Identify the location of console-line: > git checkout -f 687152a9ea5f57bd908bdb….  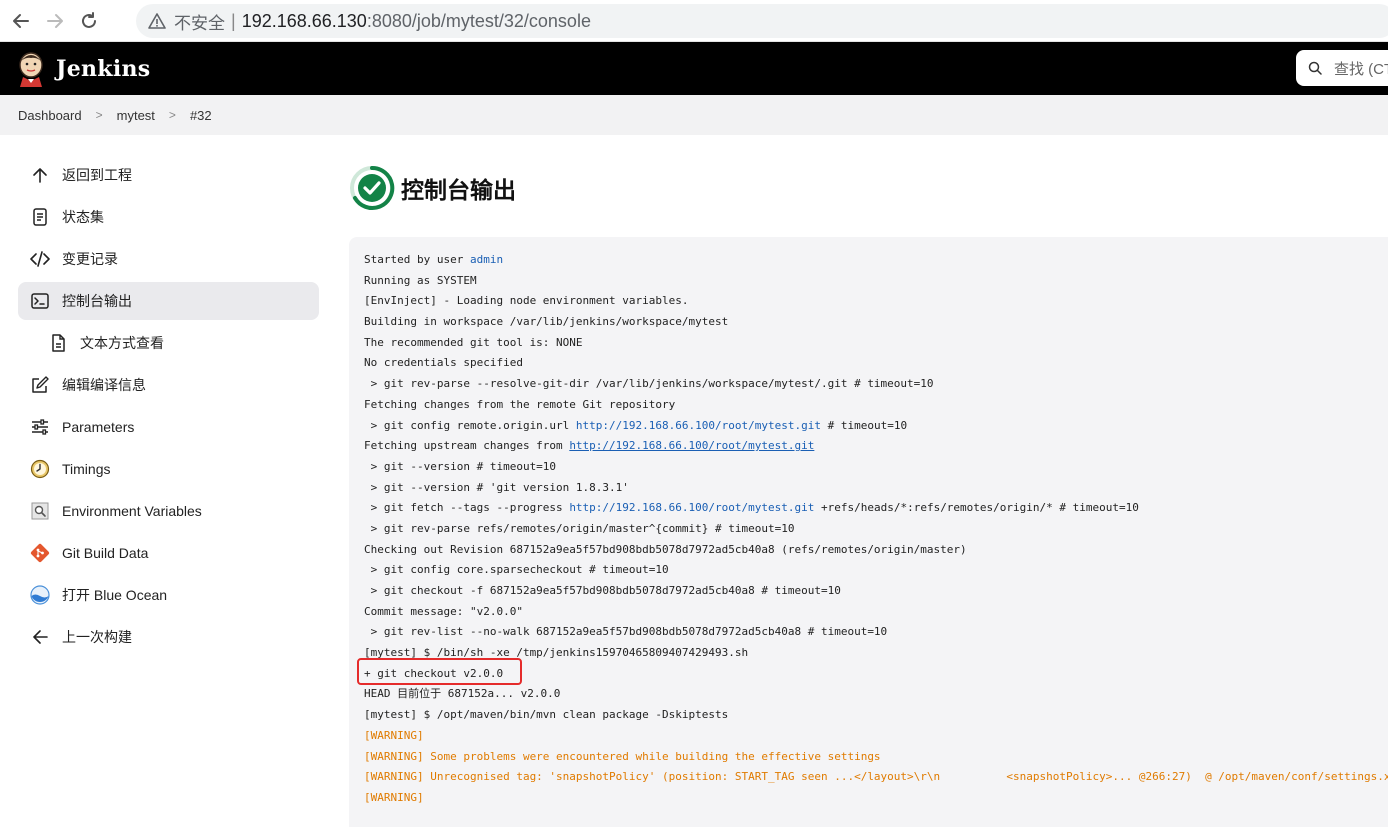
(602, 590).